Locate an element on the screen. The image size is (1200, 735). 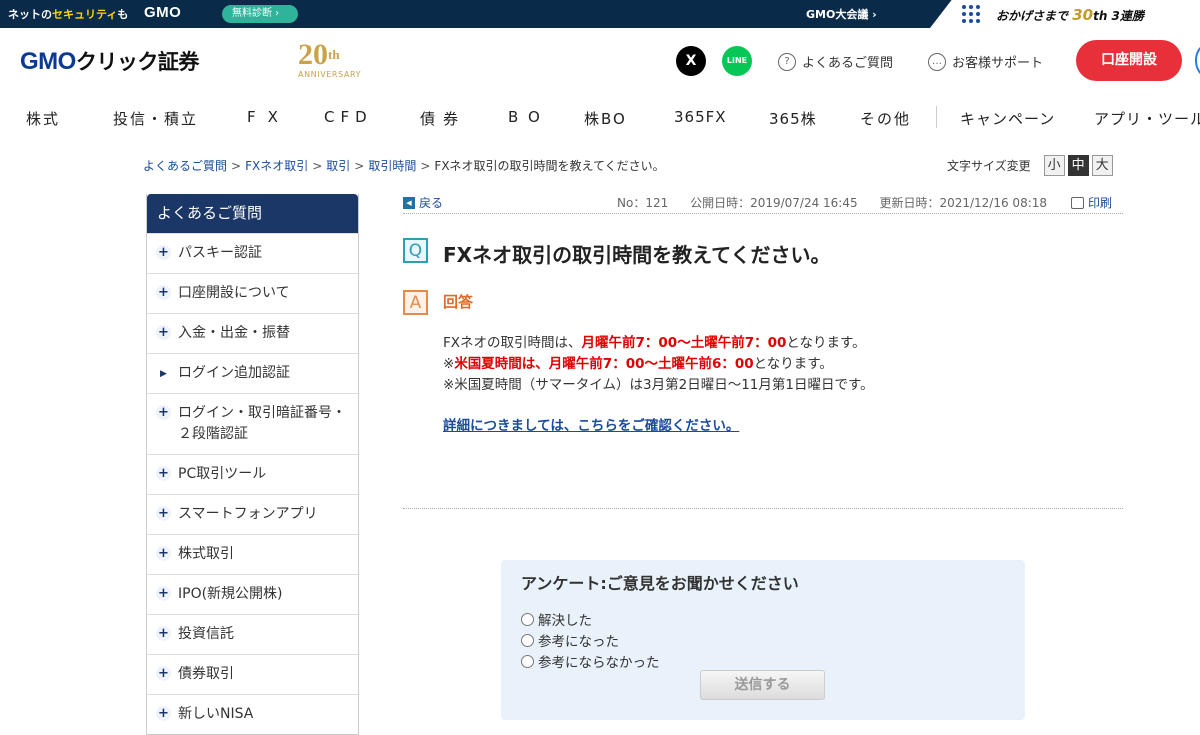
support-link: … お客様サポート is located at coordinates (985, 61).